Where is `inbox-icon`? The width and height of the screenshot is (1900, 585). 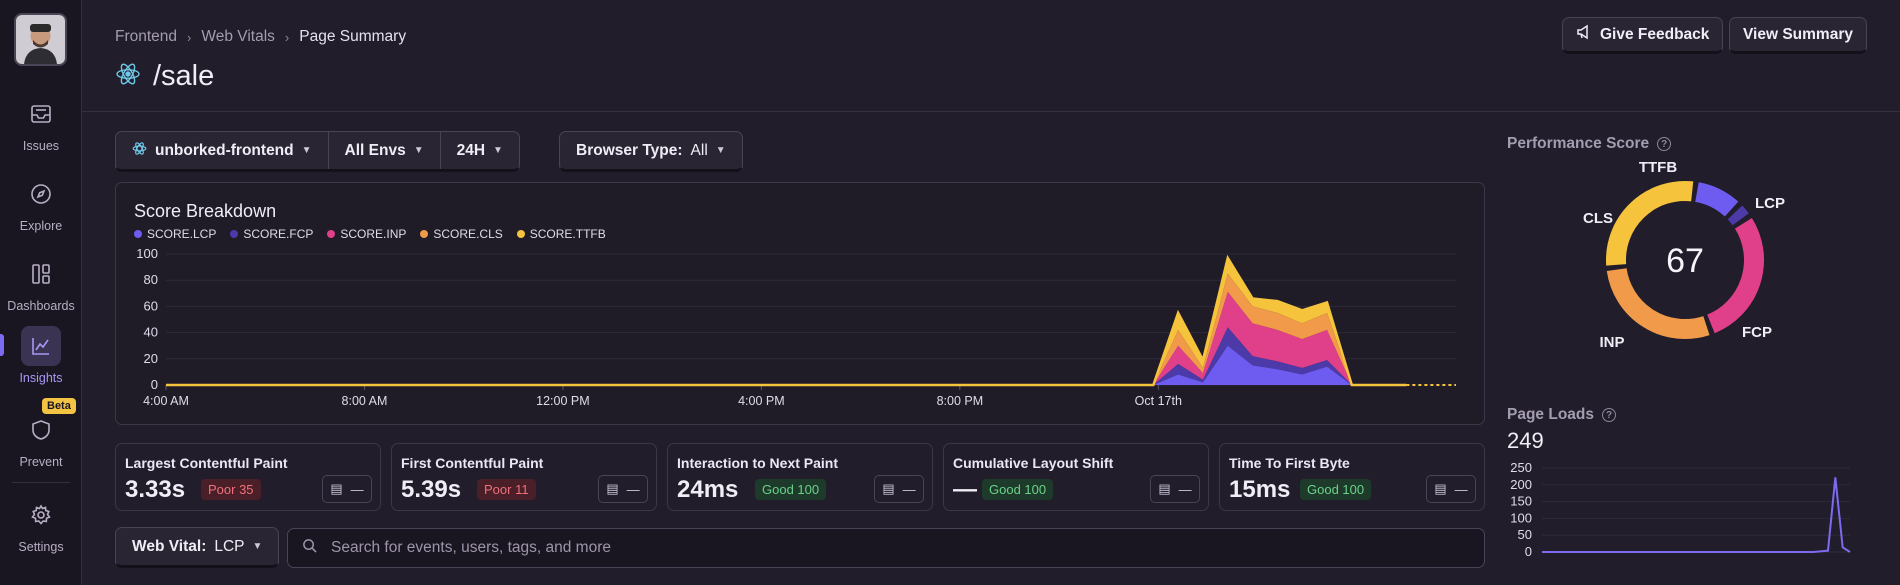
inbox-icon is located at coordinates (41, 114).